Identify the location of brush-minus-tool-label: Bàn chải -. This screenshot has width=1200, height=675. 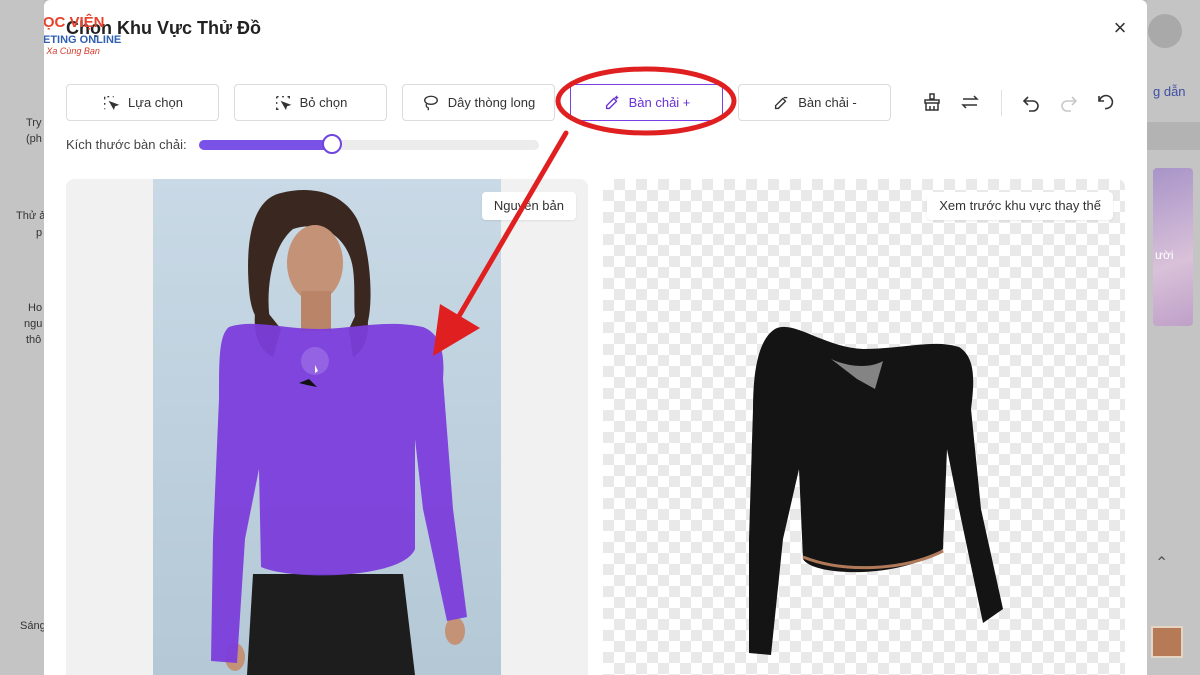
(827, 102).